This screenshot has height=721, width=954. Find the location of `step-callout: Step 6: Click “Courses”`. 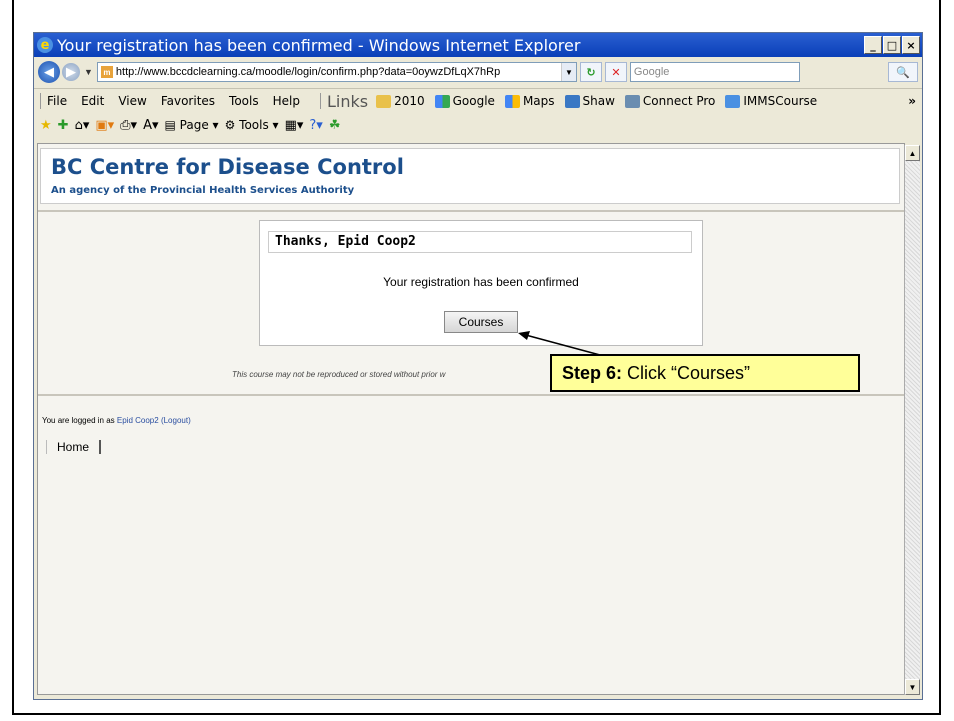

step-callout: Step 6: Click “Courses” is located at coordinates (705, 373).